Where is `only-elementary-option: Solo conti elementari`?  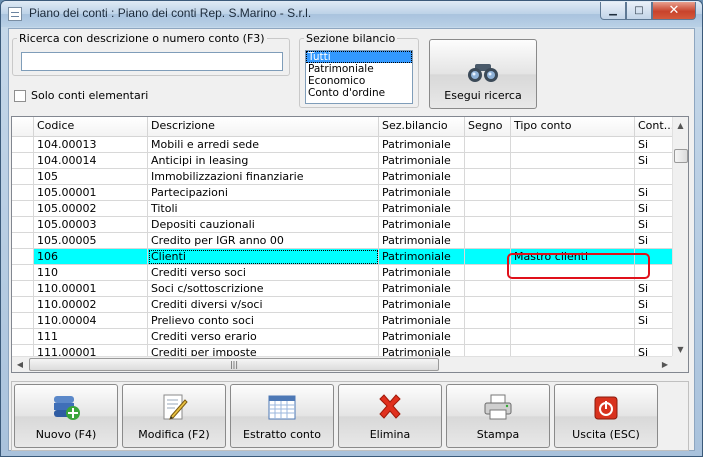 only-elementary-option: Solo conti elementari is located at coordinates (81, 95).